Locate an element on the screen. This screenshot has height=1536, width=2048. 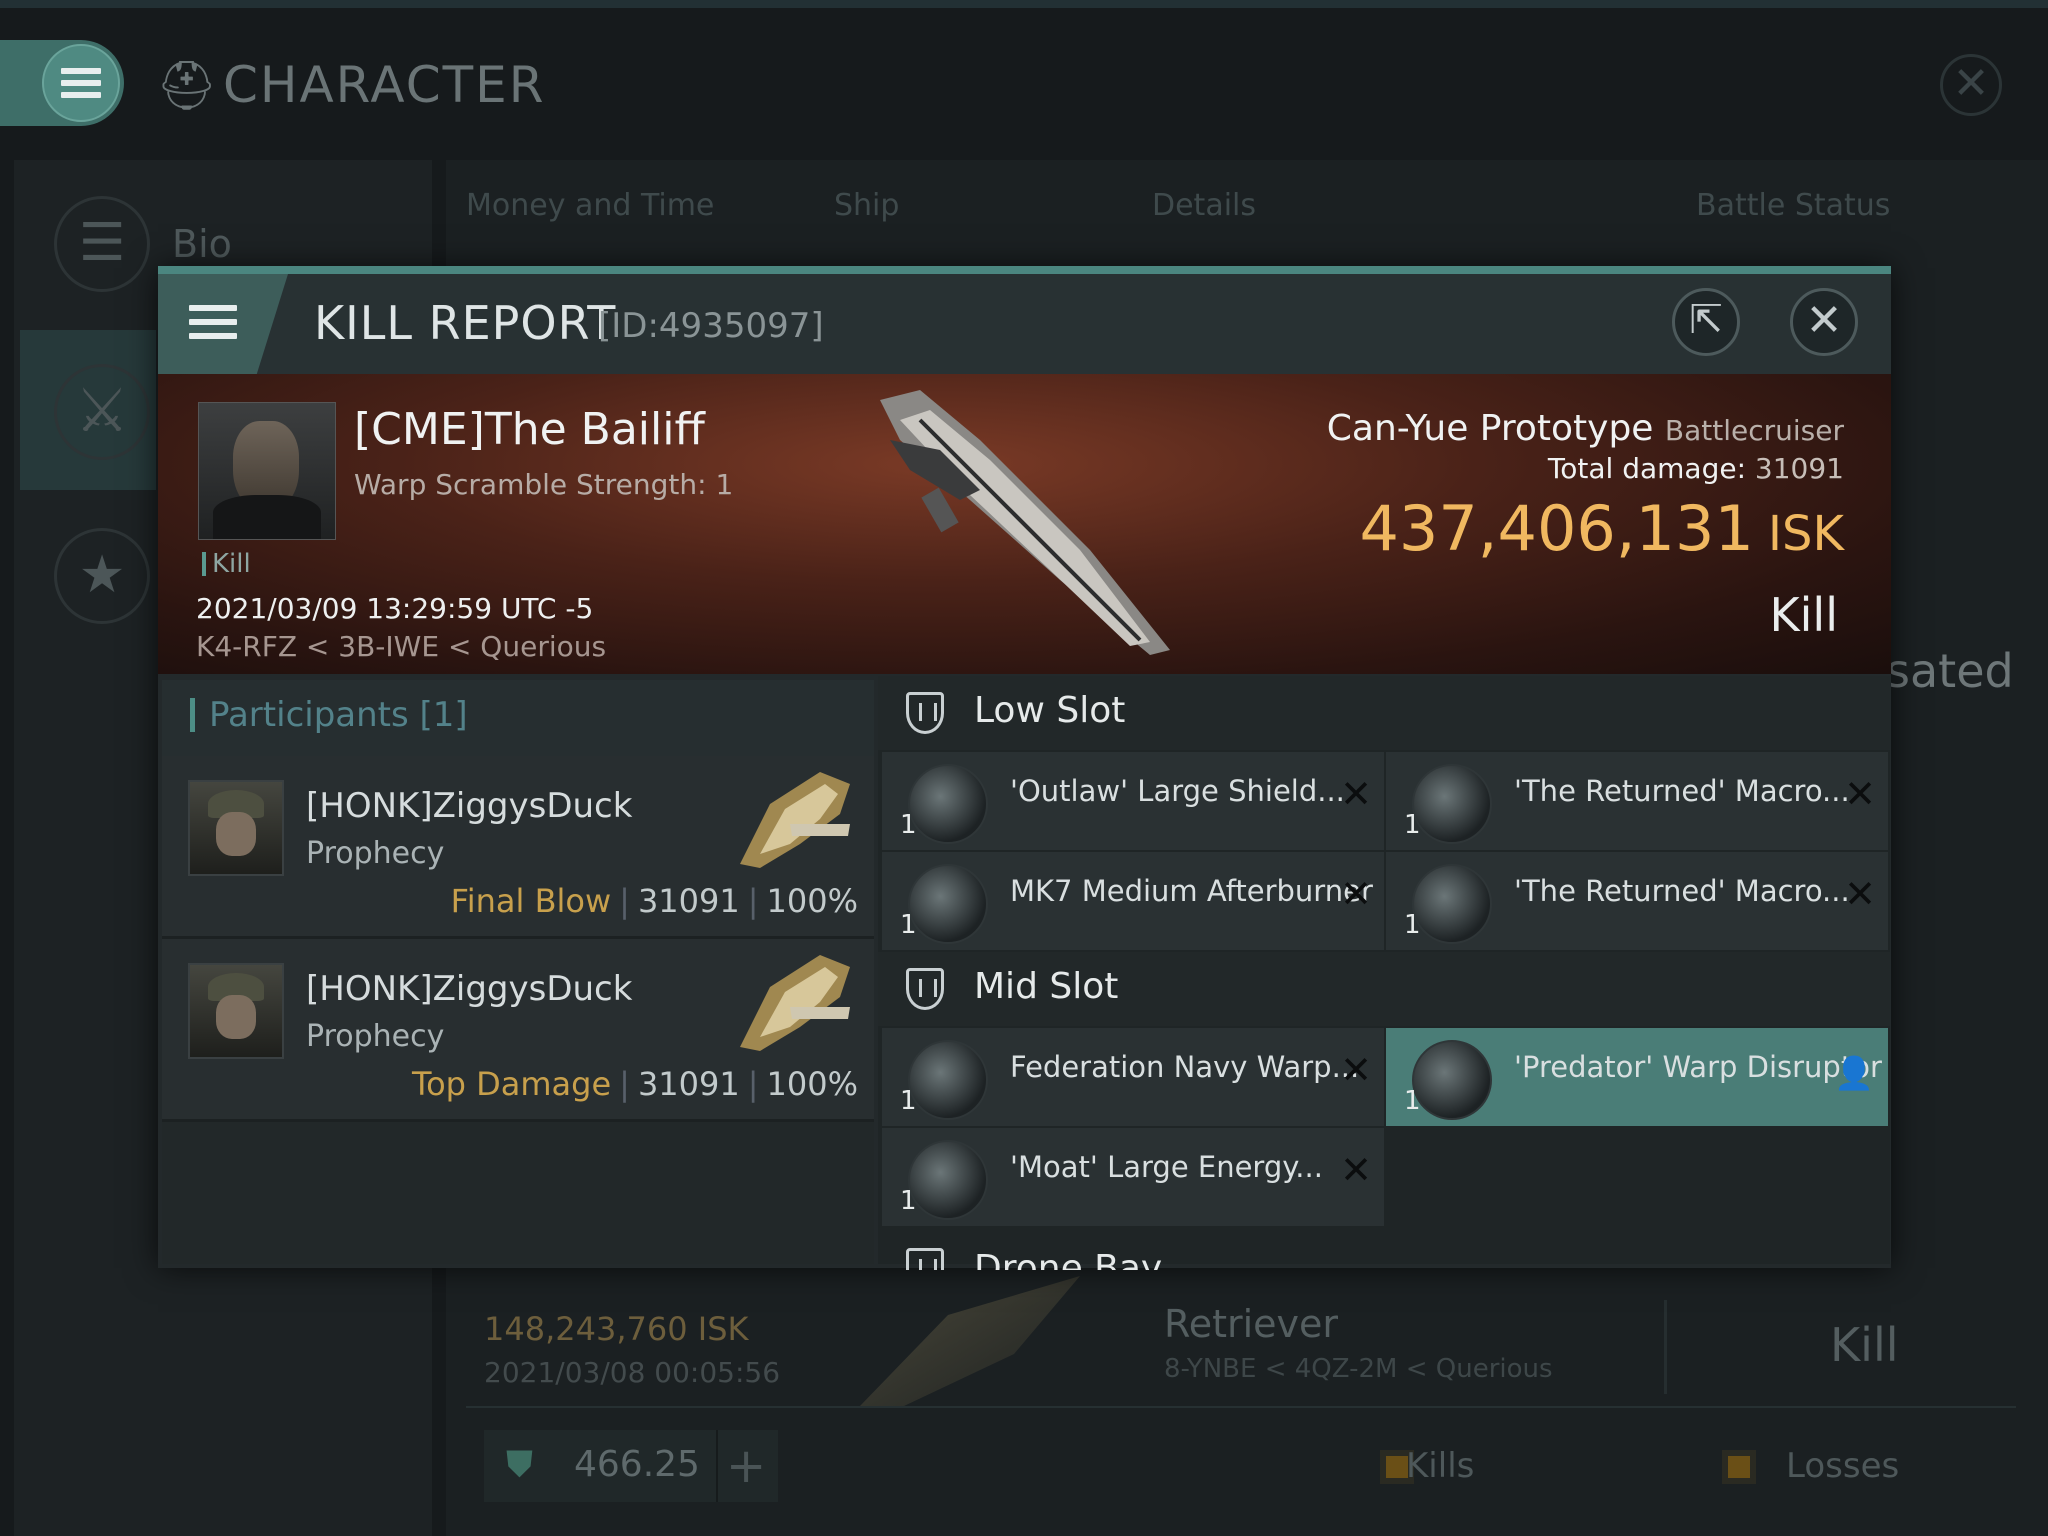
module-item: 1 'Moat' Large Energy... ✕ is located at coordinates (1133, 1177).